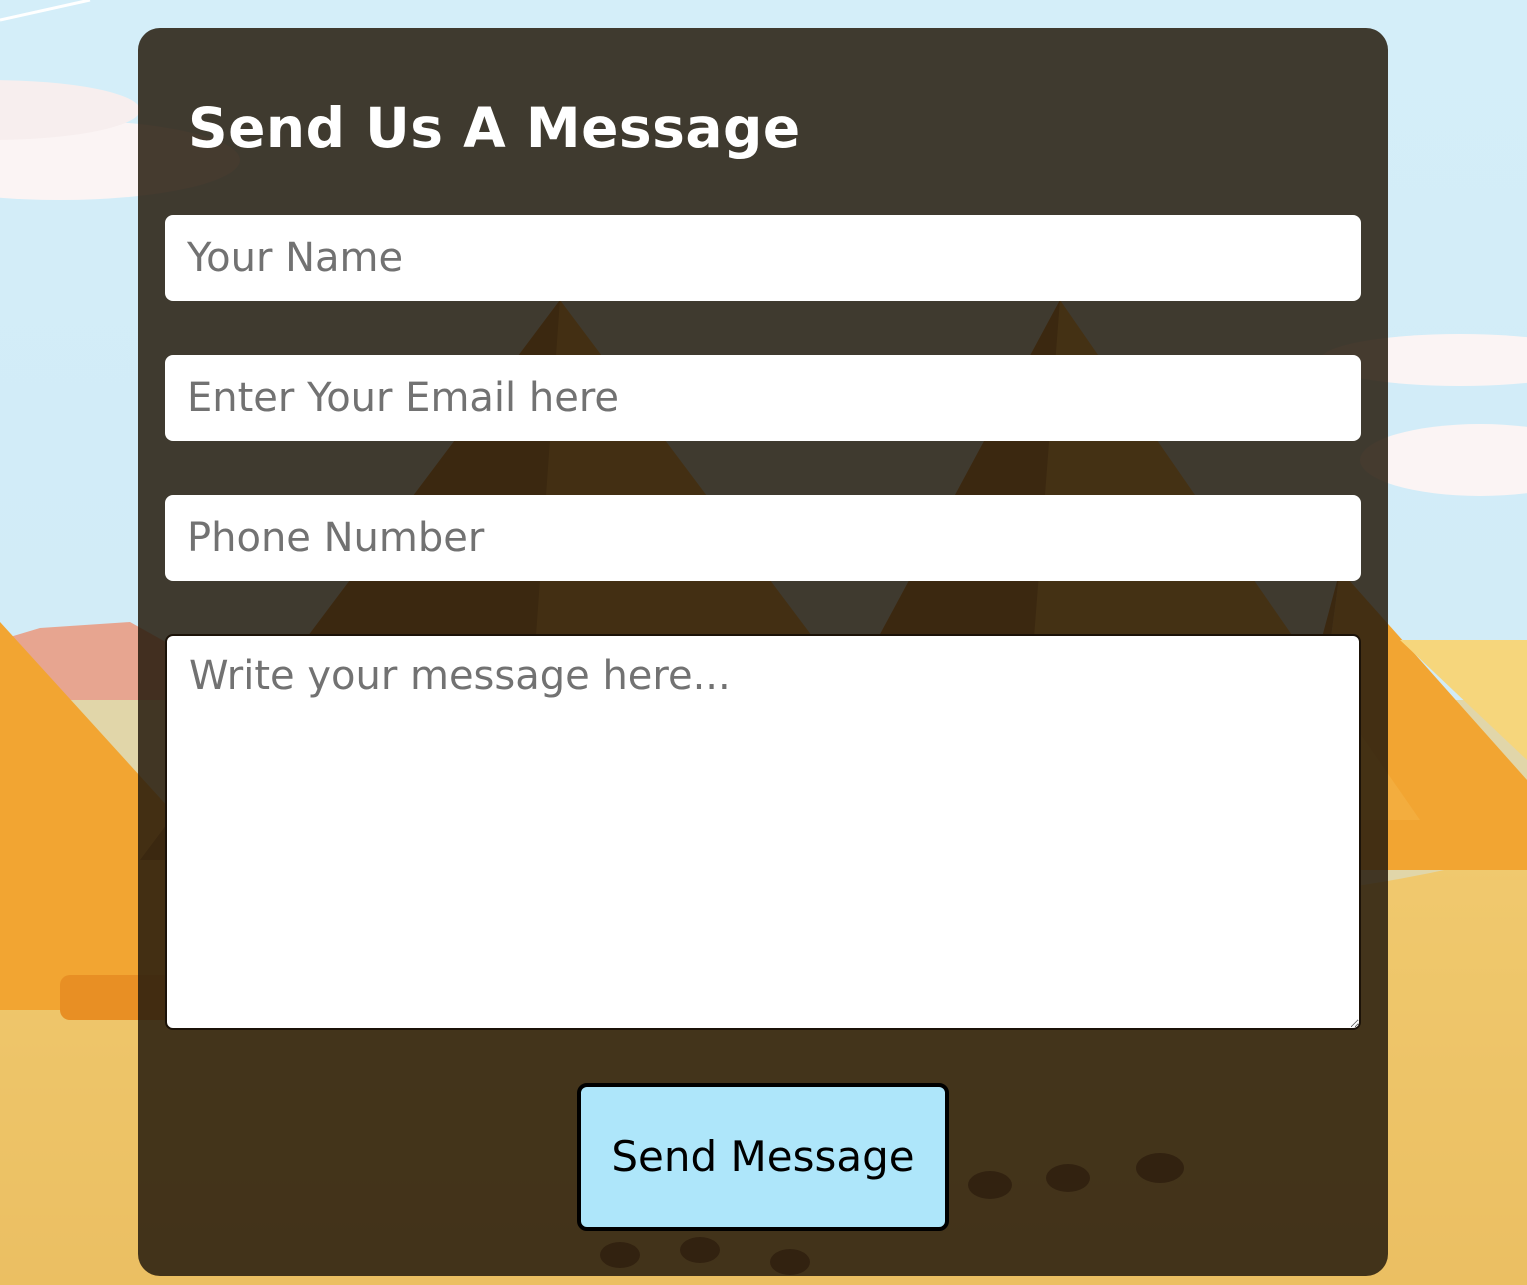 The height and width of the screenshot is (1285, 1527). I want to click on name-input, so click(763, 258).